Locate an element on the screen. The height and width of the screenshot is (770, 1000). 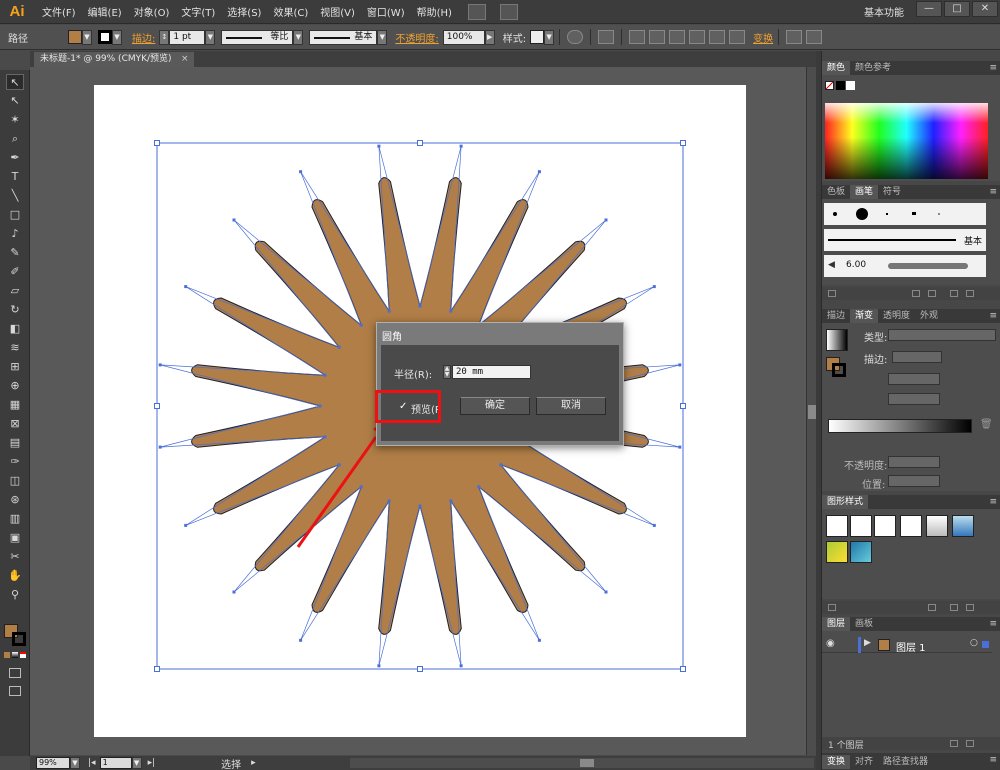
stroke-weight-dropdown-icon: ▼ is located at coordinates (210, 37).